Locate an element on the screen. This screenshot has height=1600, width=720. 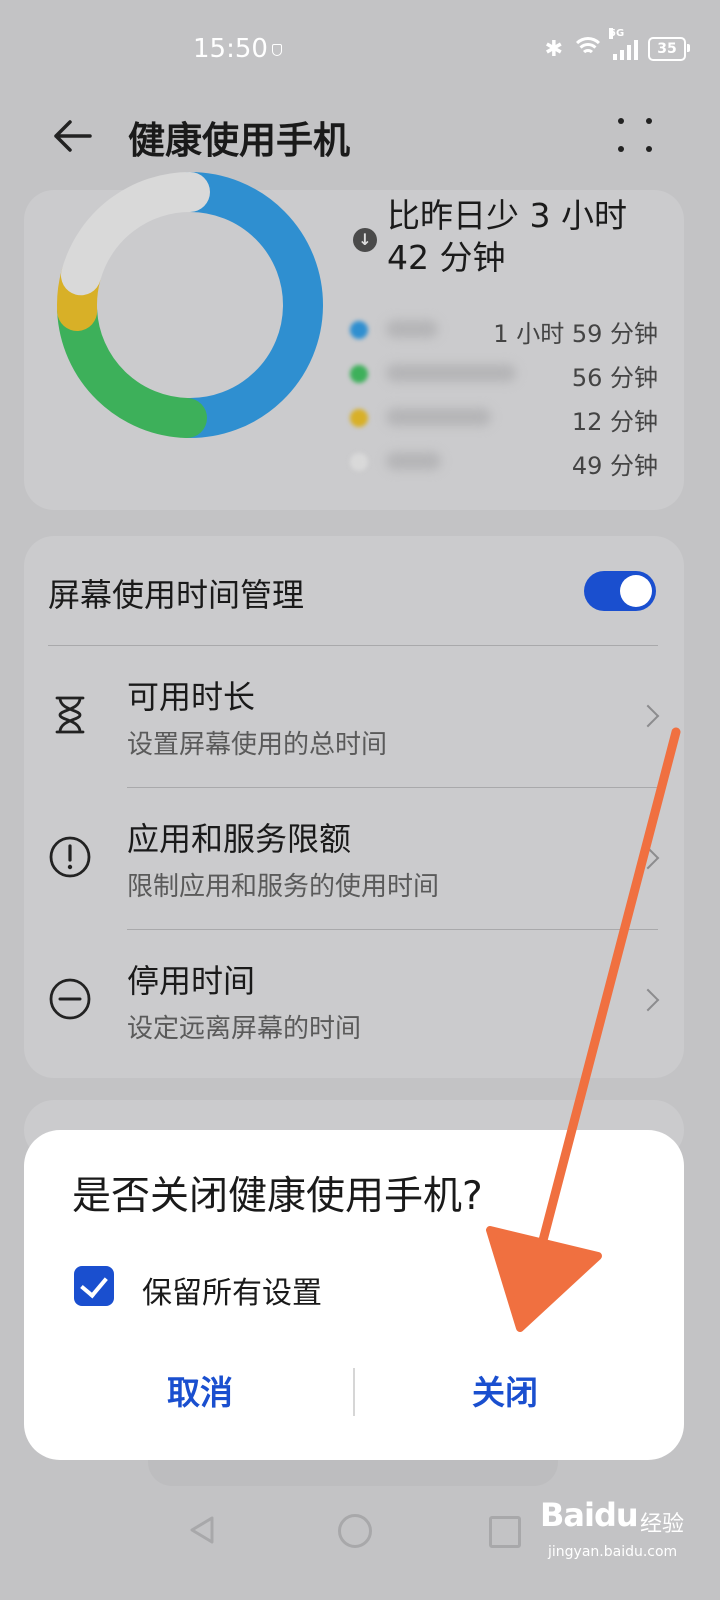
legend-item: 1 小时 59 分钟 is located at coordinates (504, 331).